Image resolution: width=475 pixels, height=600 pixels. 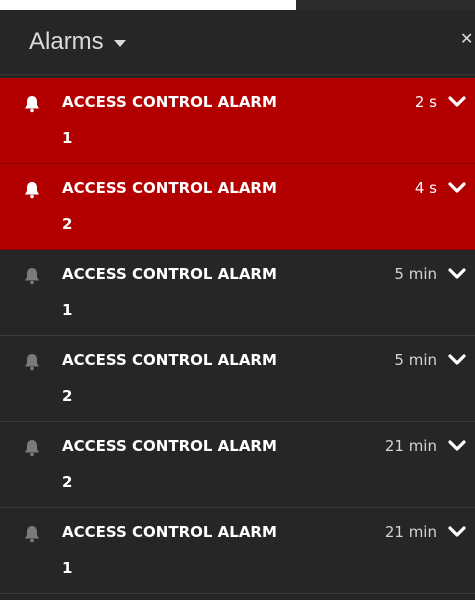 I want to click on top-strip, so click(x=237, y=5).